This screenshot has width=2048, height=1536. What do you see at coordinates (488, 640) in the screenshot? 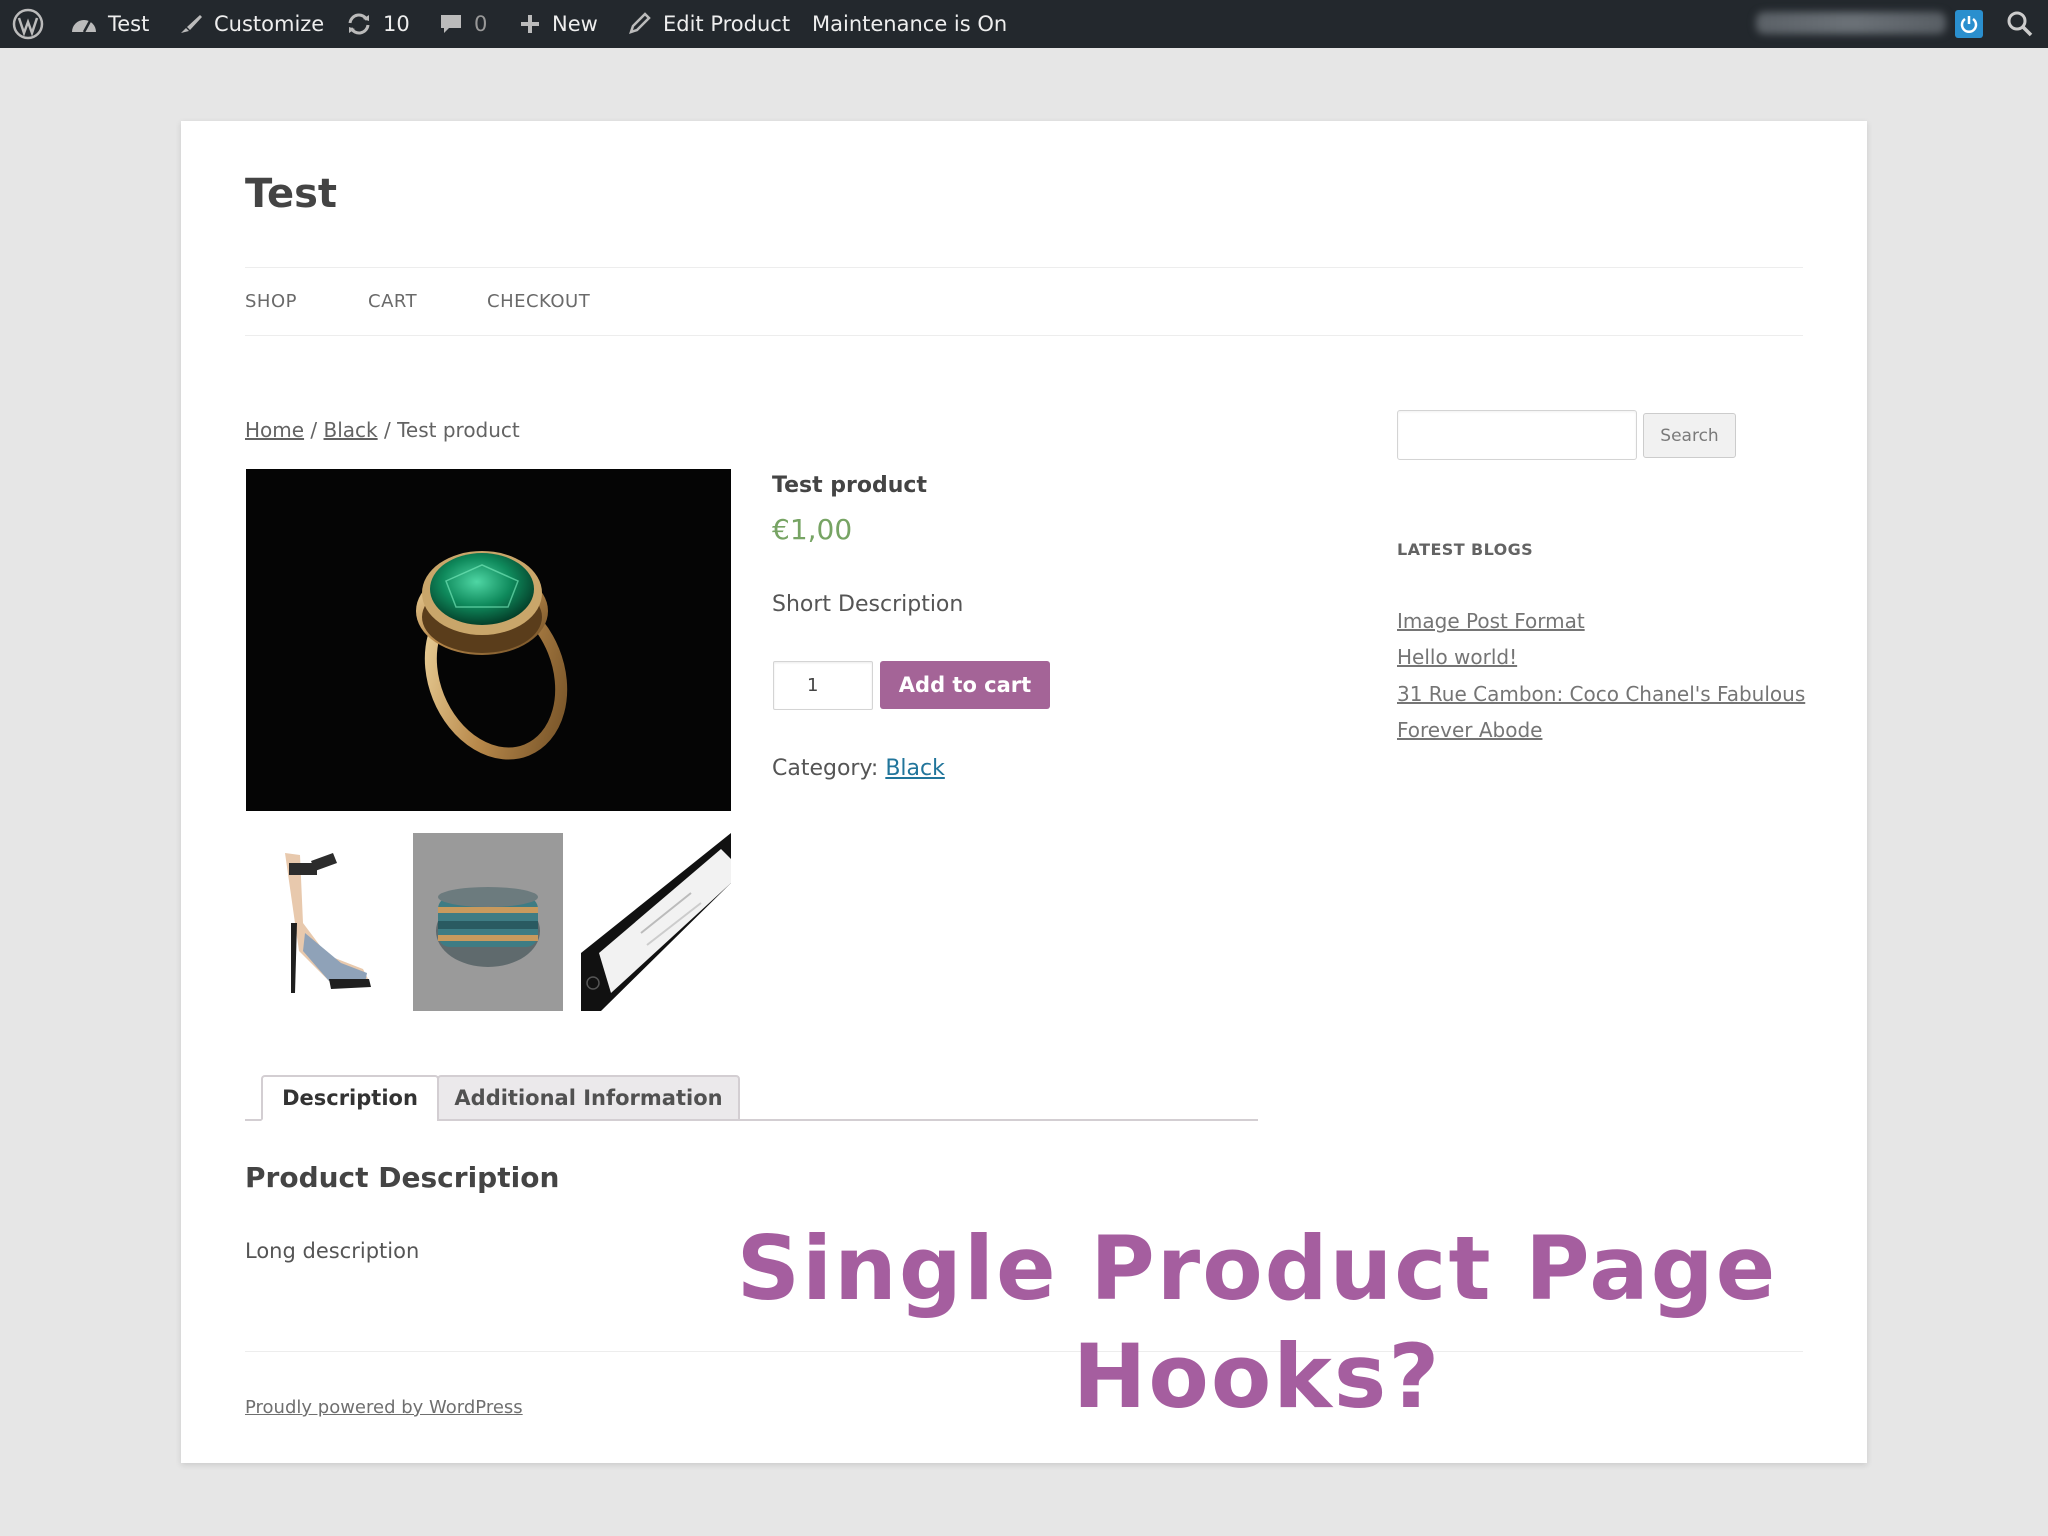
I see `product-main-image` at bounding box center [488, 640].